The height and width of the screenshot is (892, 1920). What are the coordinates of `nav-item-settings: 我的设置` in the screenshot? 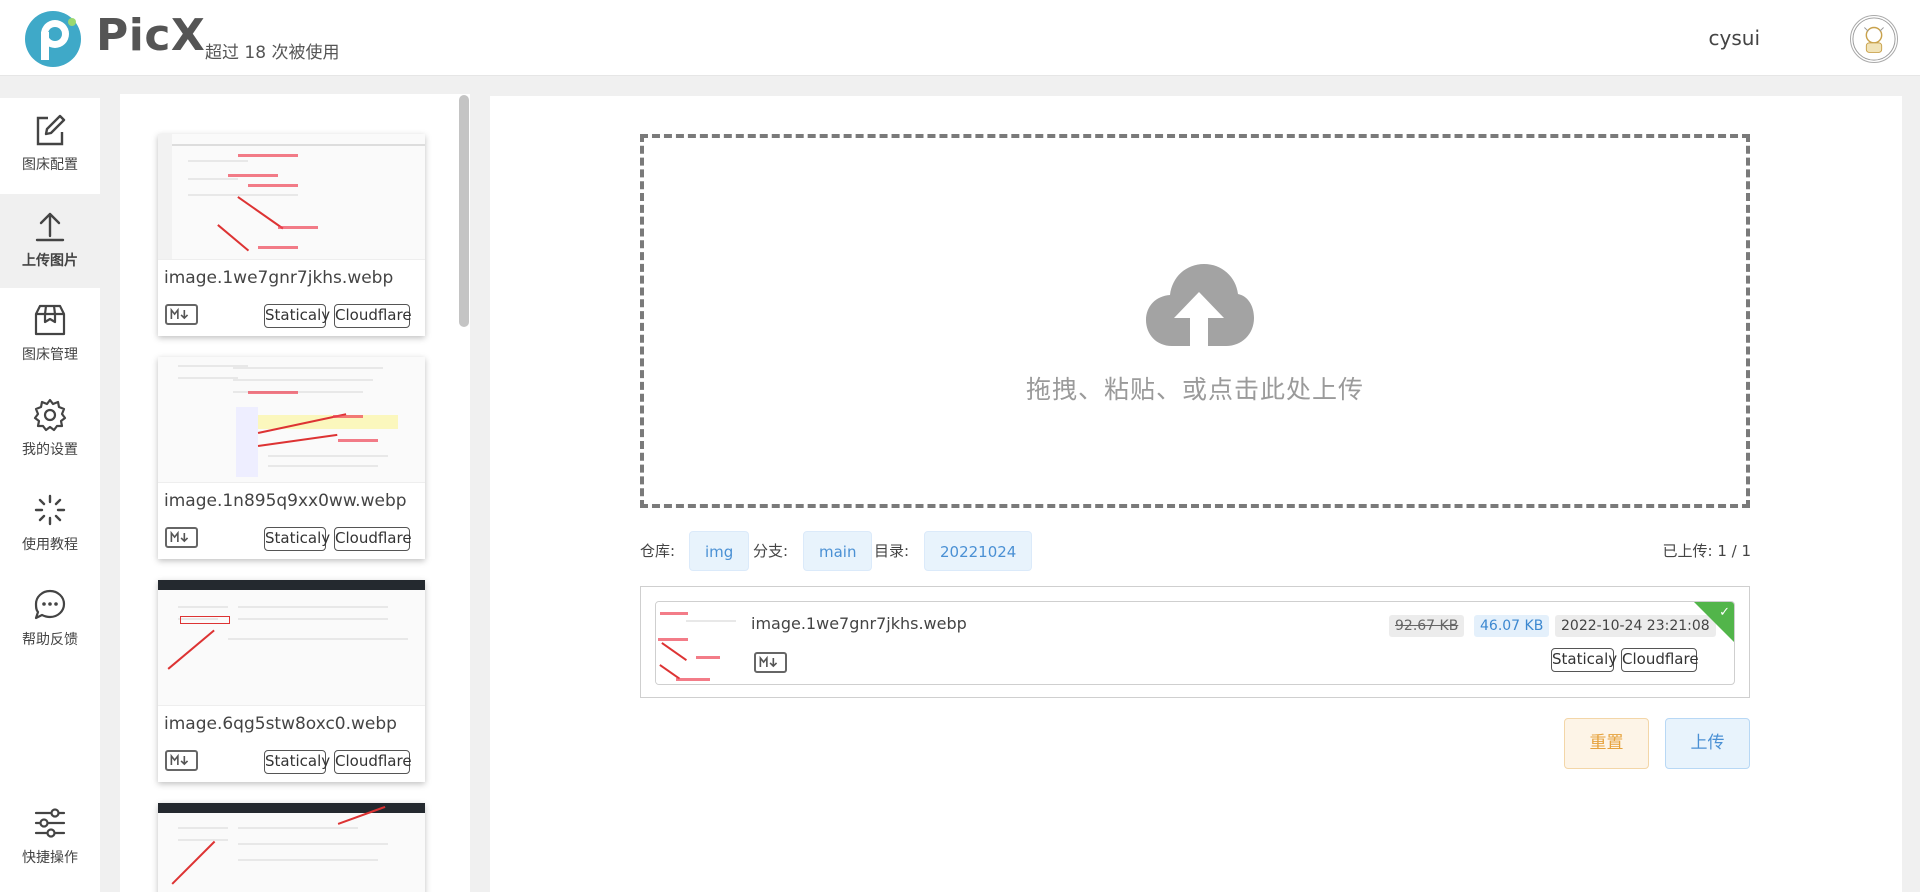 It's located at (50, 430).